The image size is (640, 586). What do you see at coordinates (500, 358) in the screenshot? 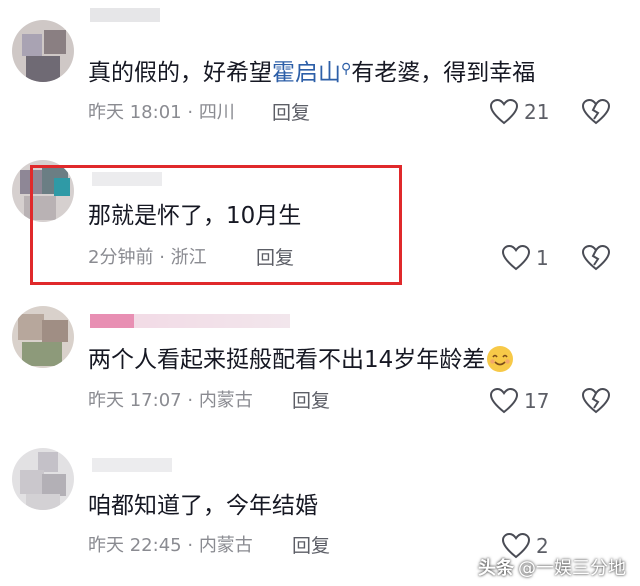
I see `smiling-face-emoji` at bounding box center [500, 358].